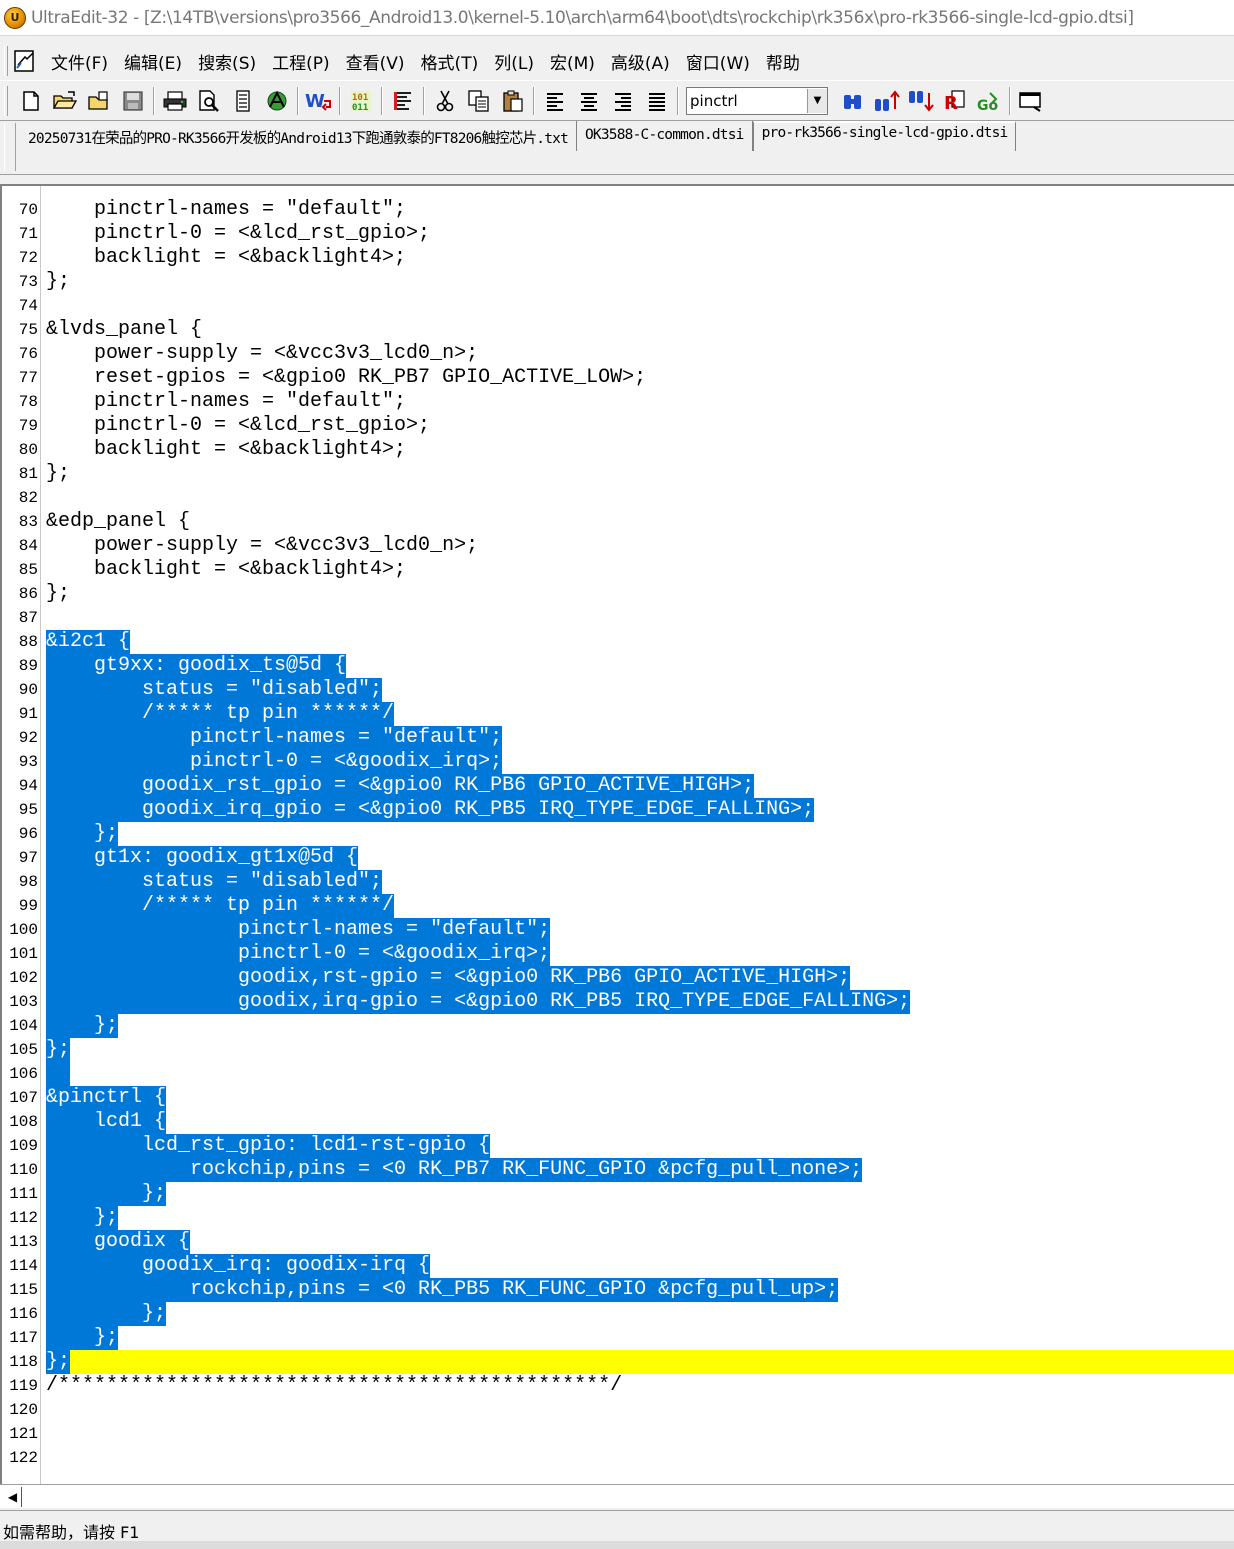 The image size is (1234, 1549). What do you see at coordinates (618, 1338) in the screenshot?
I see `code-line: 117 };` at bounding box center [618, 1338].